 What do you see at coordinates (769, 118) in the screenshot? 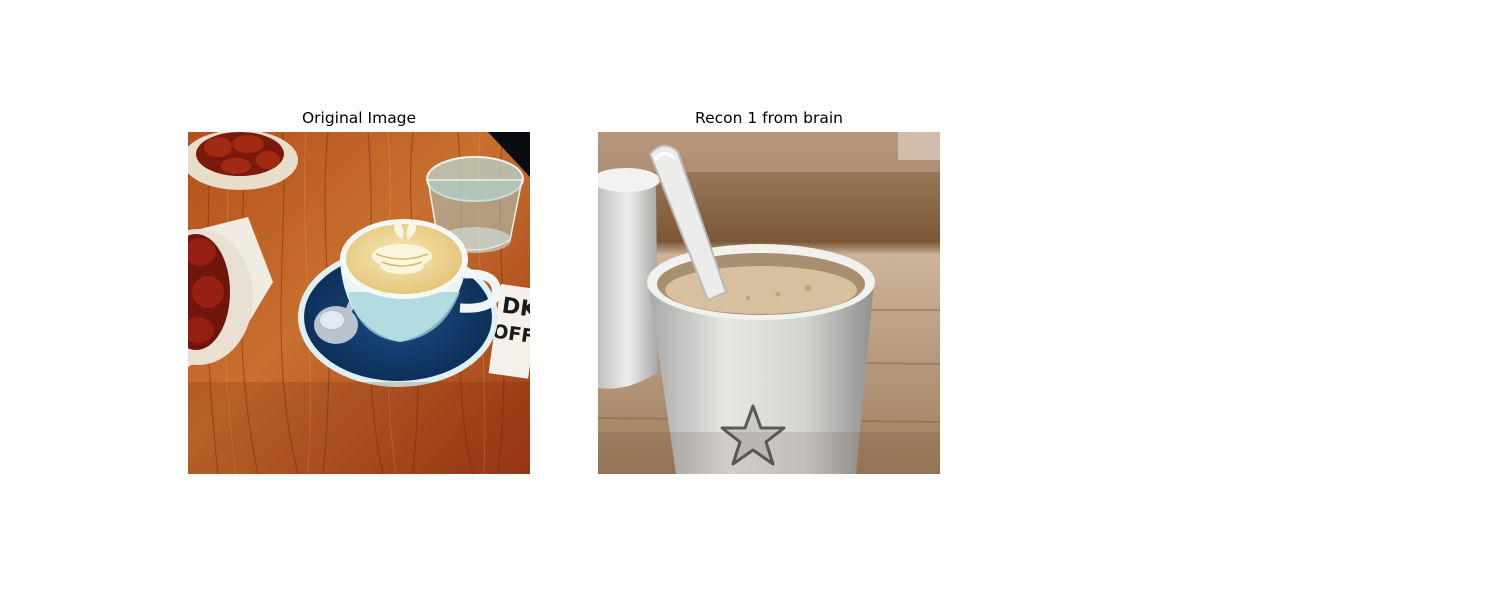
I see `panel-title-recon: Recon 1 from brain` at bounding box center [769, 118].